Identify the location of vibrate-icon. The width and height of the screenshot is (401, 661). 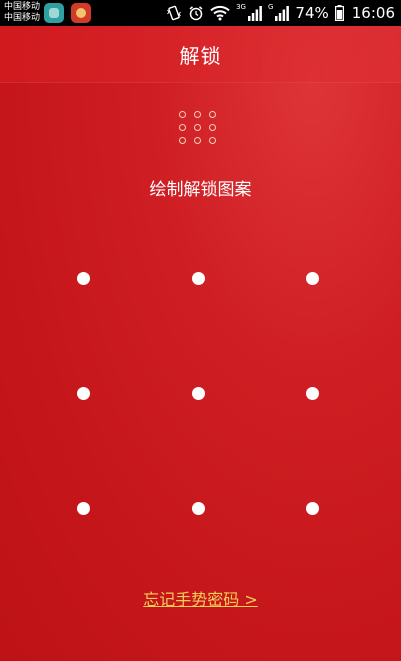
(174, 13).